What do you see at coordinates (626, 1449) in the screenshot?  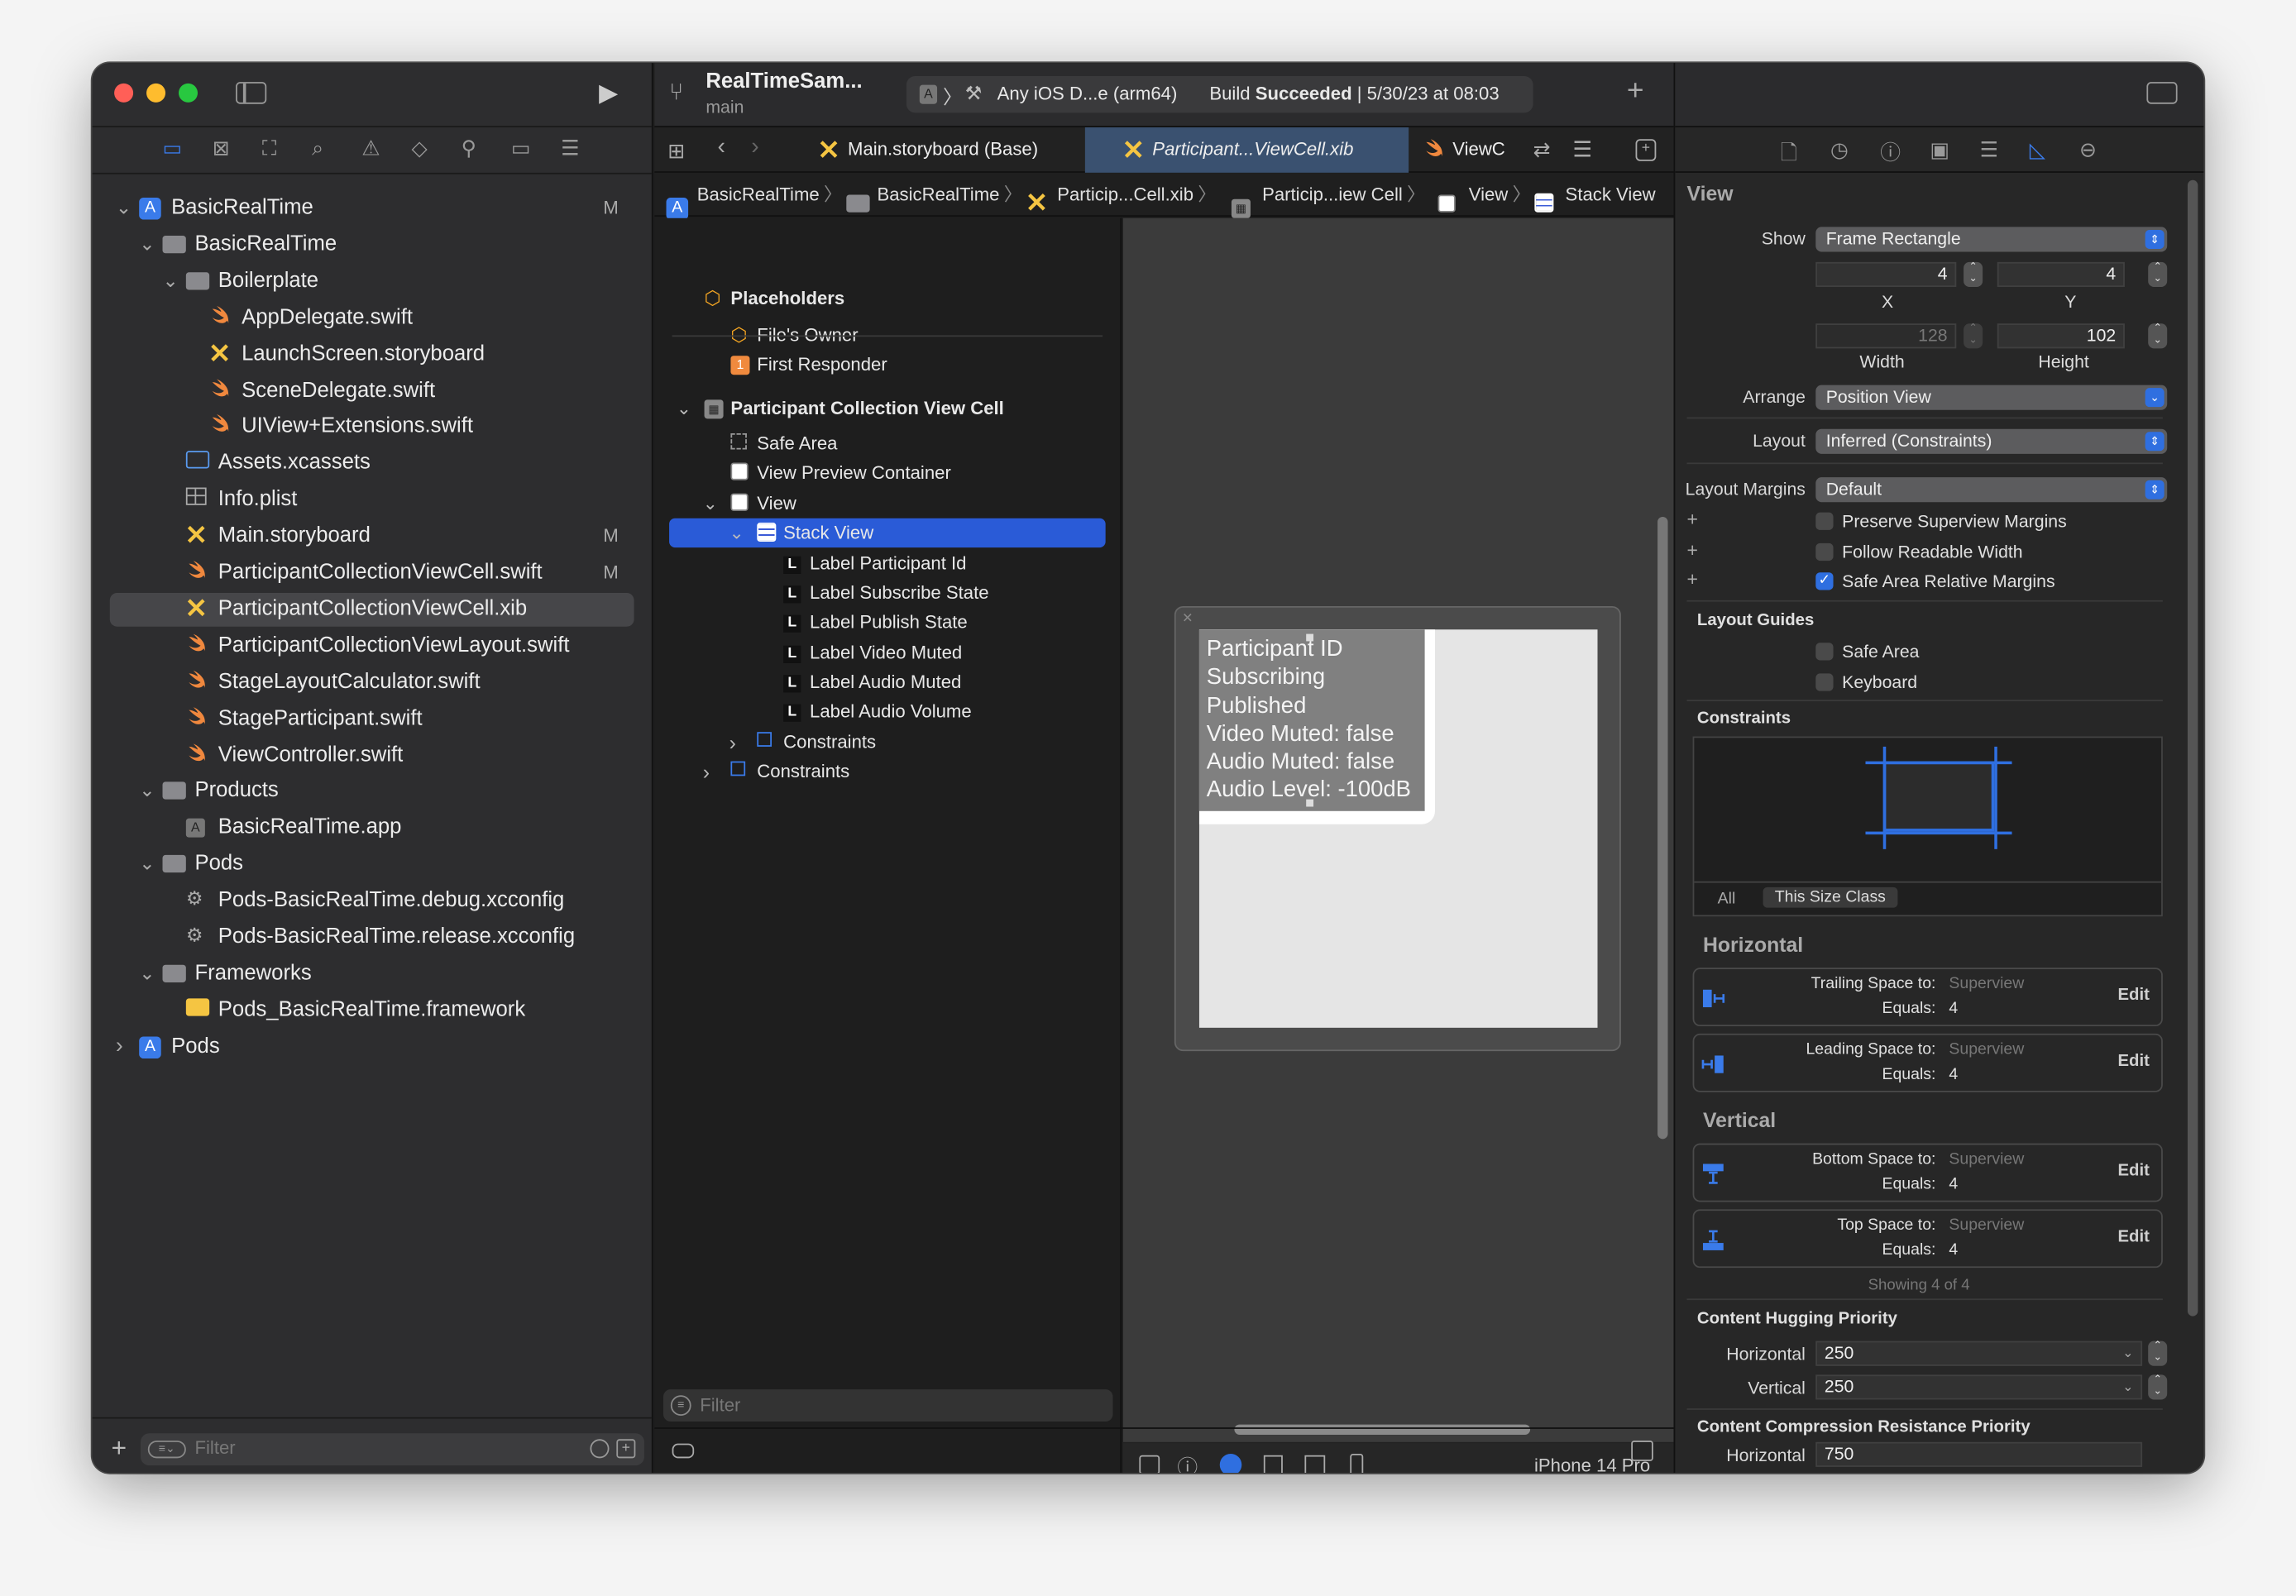 I see `source-control-filter-icon: +` at bounding box center [626, 1449].